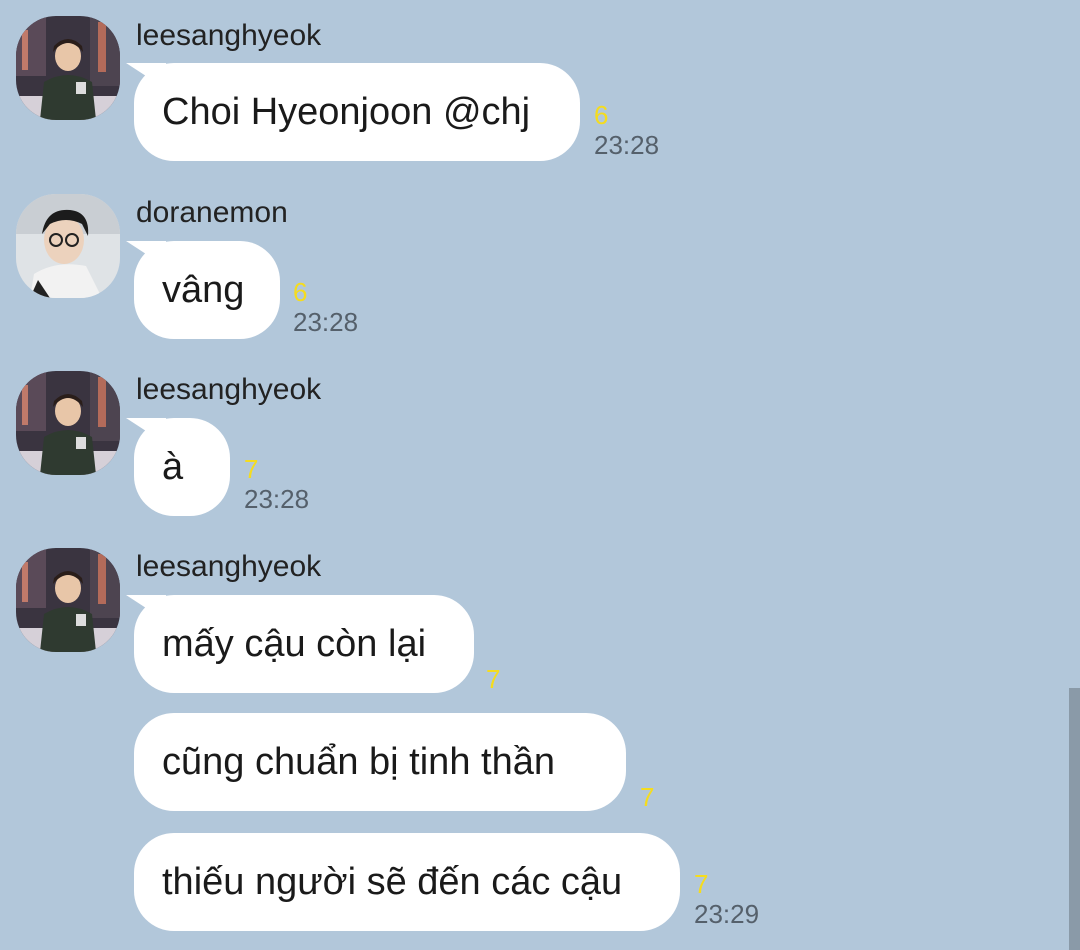  I want to click on timestamp: 23:29, so click(727, 914).